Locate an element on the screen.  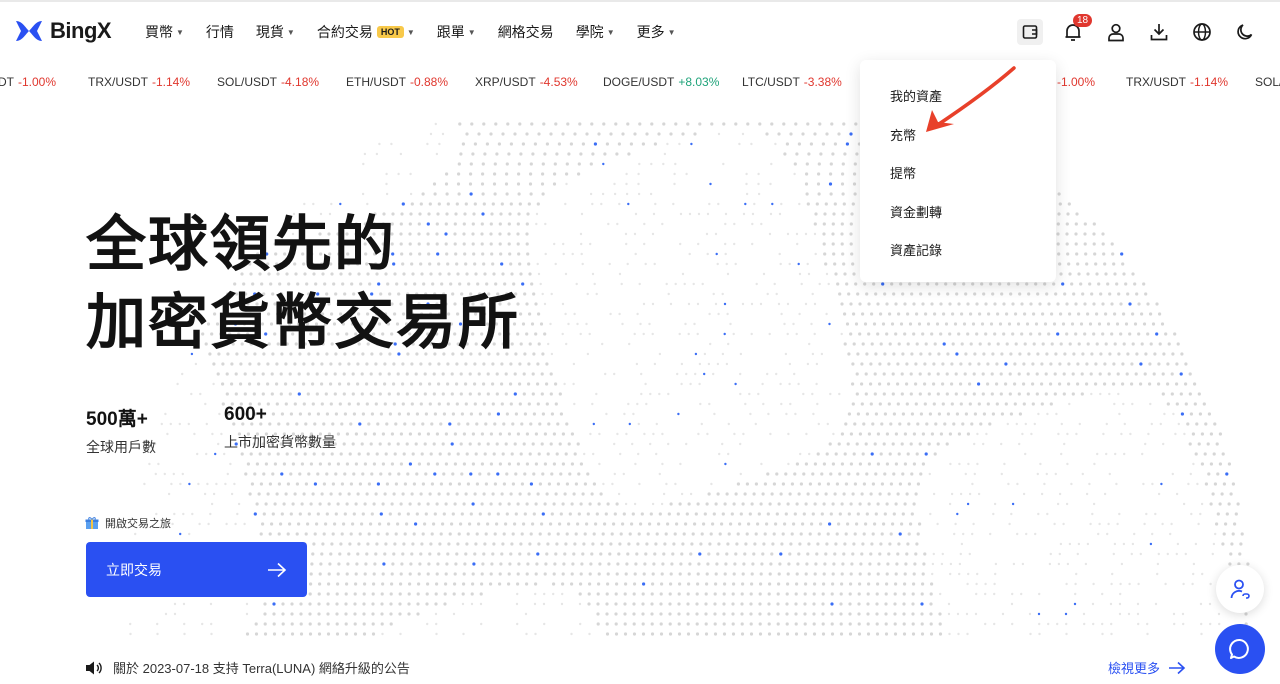
hot-badge: HOT is located at coordinates (390, 32).